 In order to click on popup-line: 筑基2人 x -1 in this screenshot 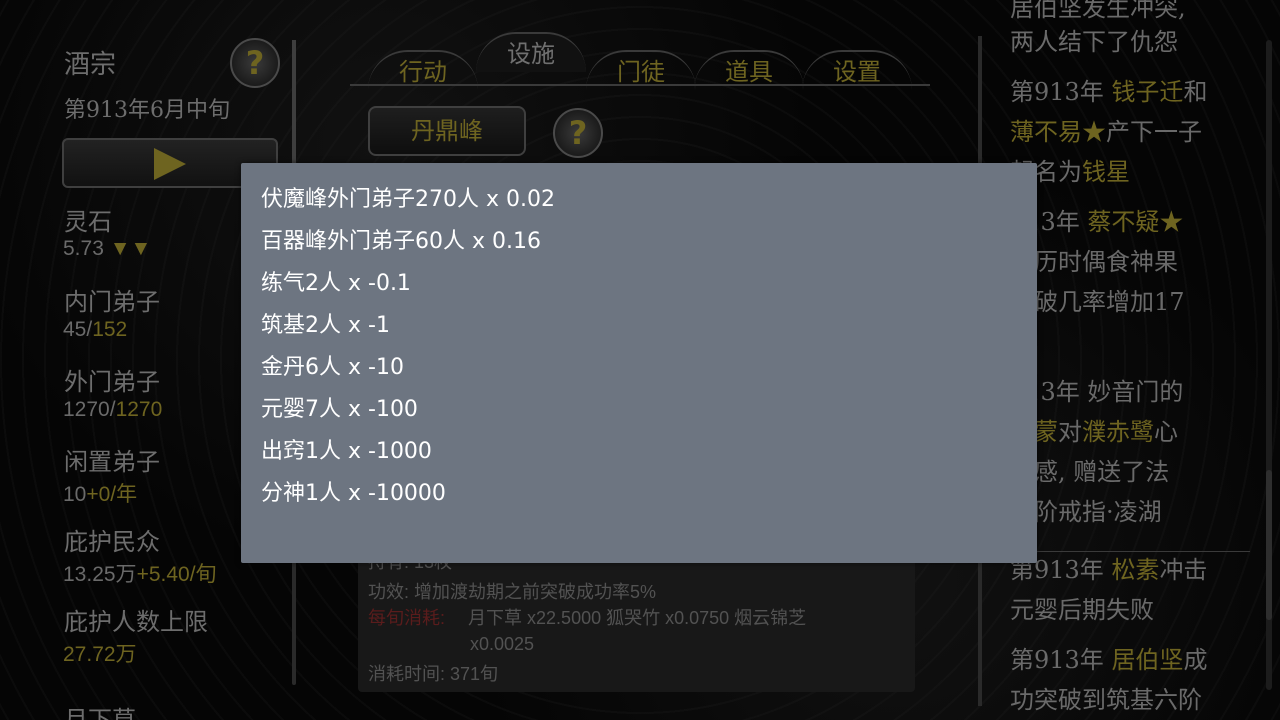, I will do `click(325, 325)`.